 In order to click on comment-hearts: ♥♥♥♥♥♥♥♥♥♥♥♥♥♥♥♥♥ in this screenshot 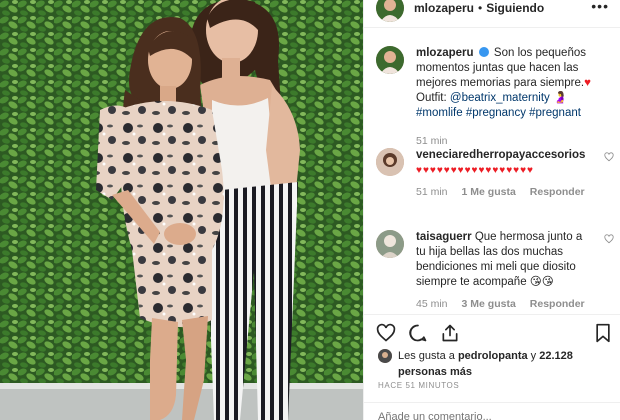, I will do `click(475, 170)`.